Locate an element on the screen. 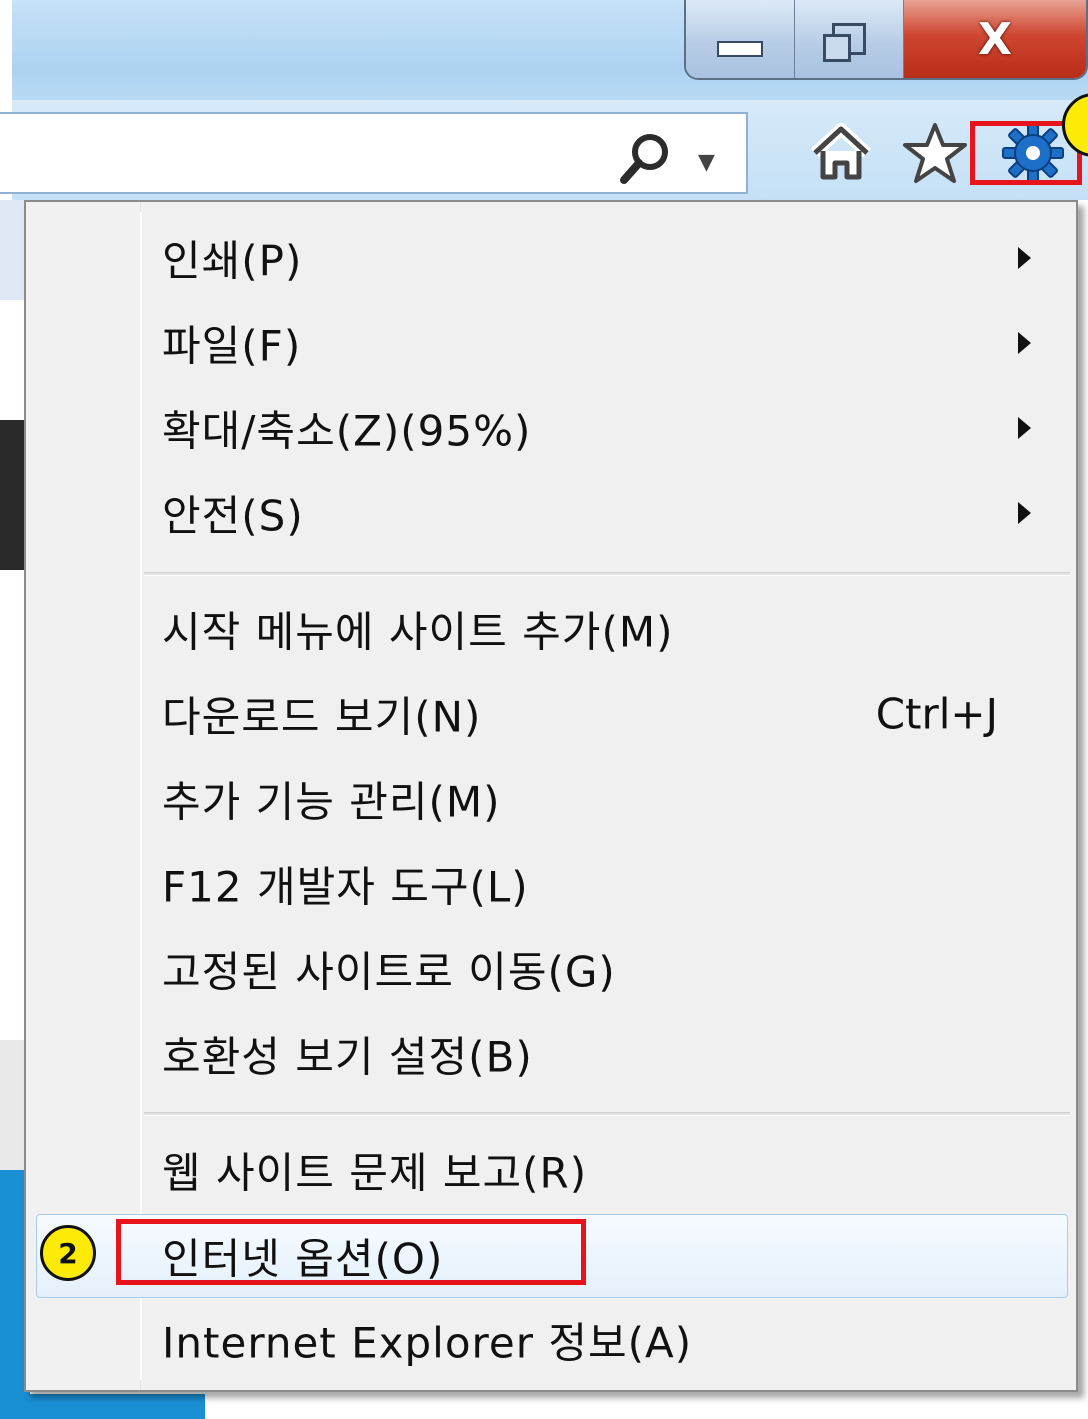 The height and width of the screenshot is (1419, 1088). close-icon: X is located at coordinates (995, 39).